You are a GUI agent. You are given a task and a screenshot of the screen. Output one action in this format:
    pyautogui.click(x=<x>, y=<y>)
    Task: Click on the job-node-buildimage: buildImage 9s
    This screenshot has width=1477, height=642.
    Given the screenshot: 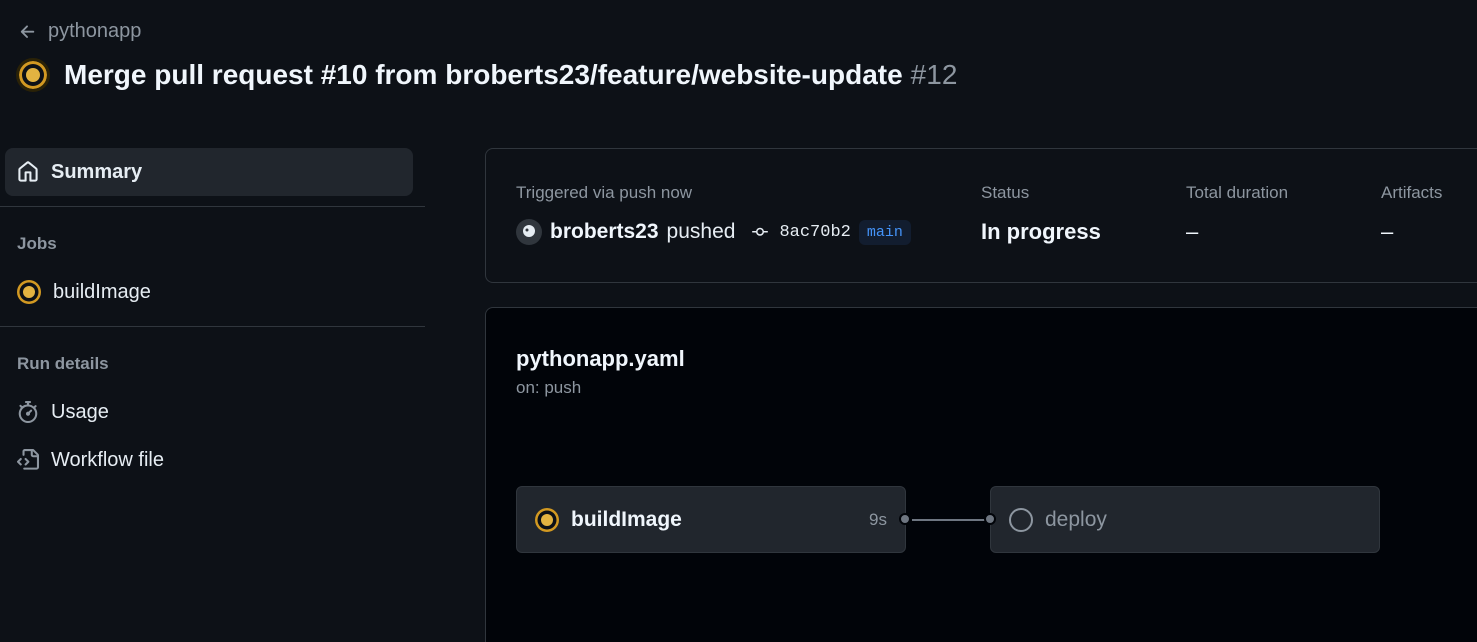 What is the action you would take?
    pyautogui.click(x=711, y=519)
    